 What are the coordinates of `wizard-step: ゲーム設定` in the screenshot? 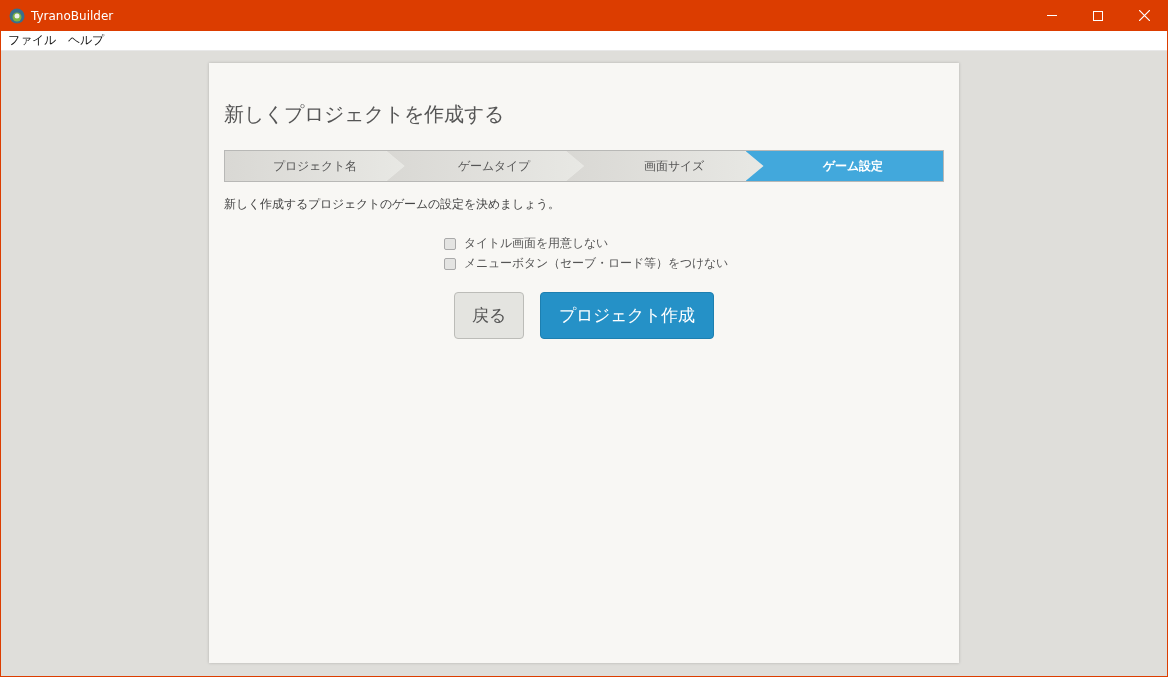 It's located at (844, 166).